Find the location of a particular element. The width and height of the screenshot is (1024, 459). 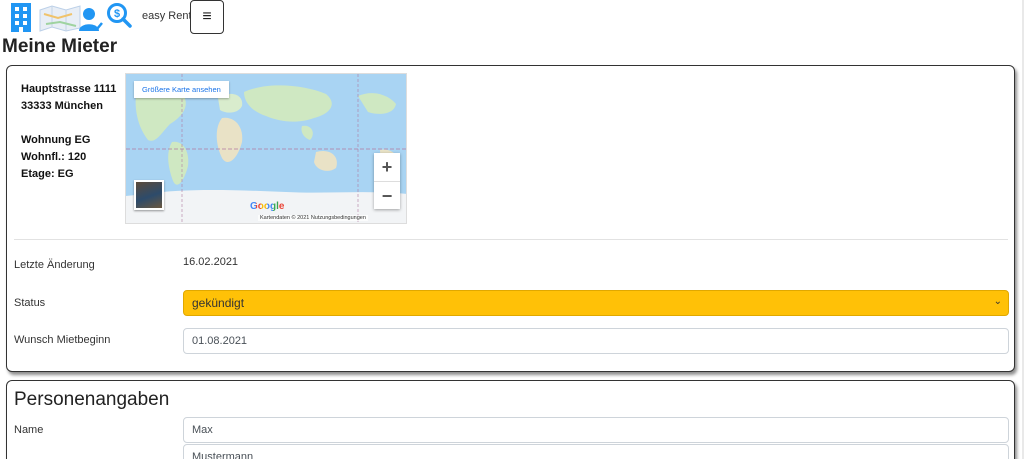

start-date-value: 01.08.2021 is located at coordinates (220, 341).